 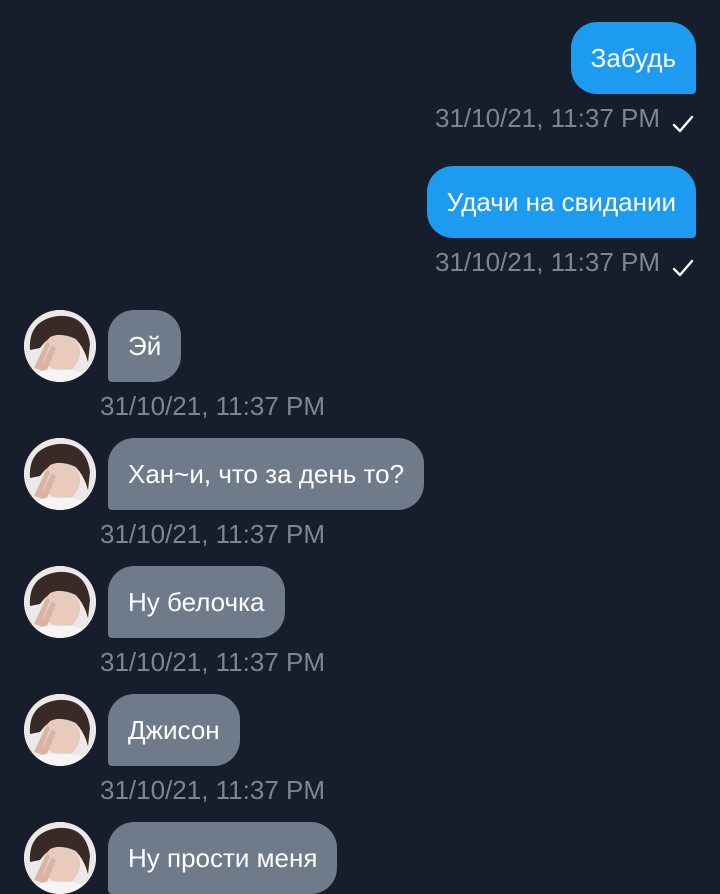 I want to click on message-text: Эй, so click(x=145, y=346).